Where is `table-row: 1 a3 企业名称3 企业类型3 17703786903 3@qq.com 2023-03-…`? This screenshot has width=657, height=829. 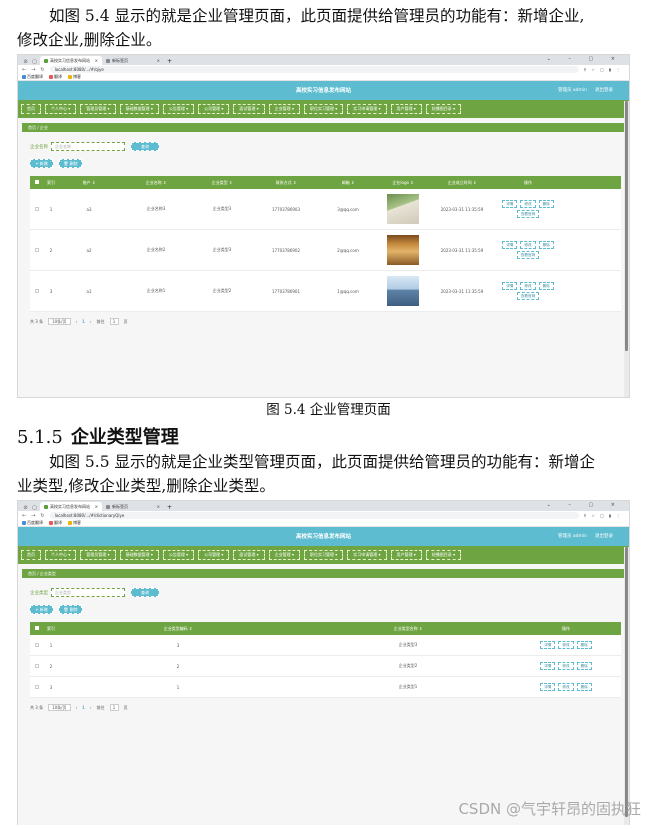
table-row: 1 a3 企业名称3 企业类型3 17703786903 3@qq.com 2023-03-… is located at coordinates (325, 209).